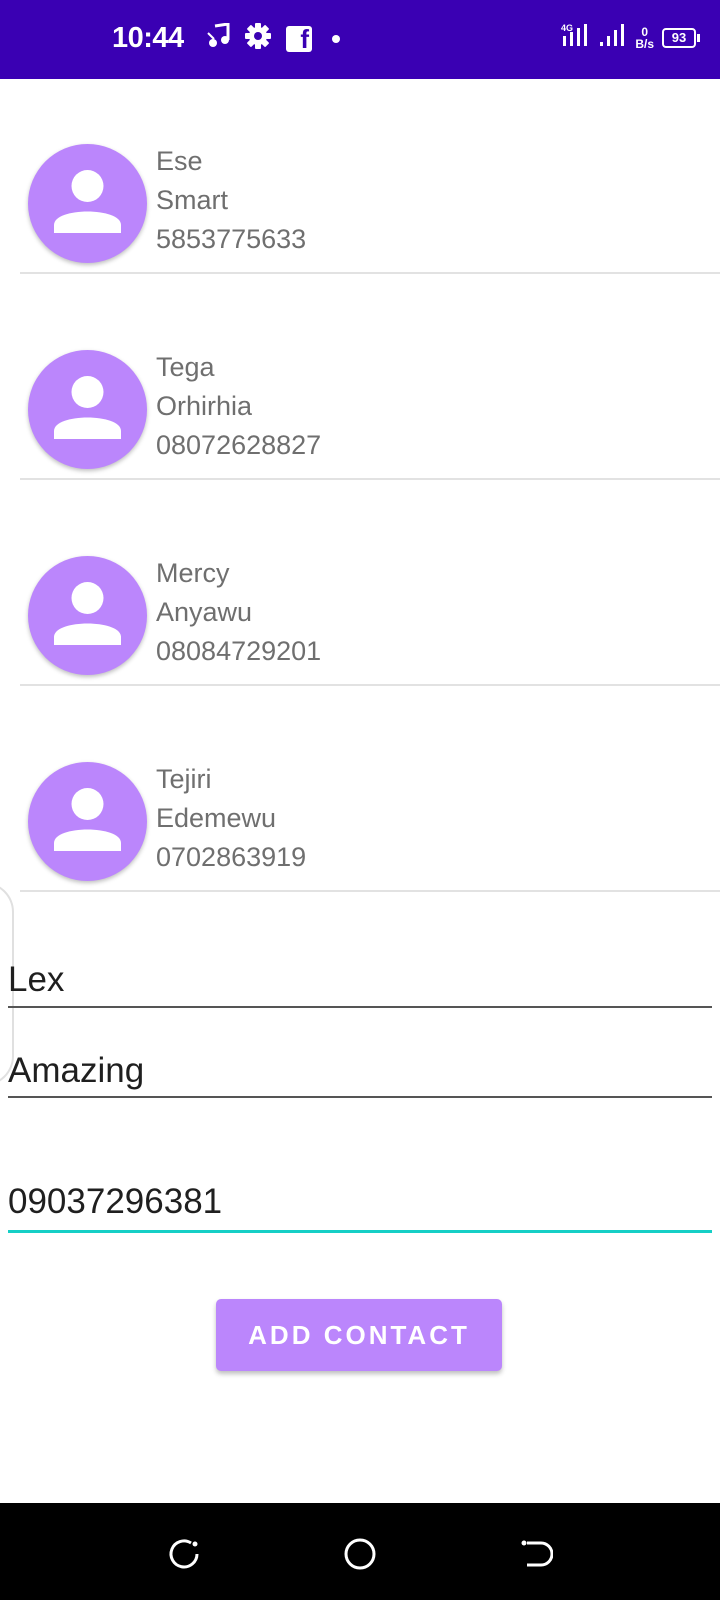  Describe the element at coordinates (360, 797) in the screenshot. I see `list-item: Tejiri Edemewu 0702863919` at that location.